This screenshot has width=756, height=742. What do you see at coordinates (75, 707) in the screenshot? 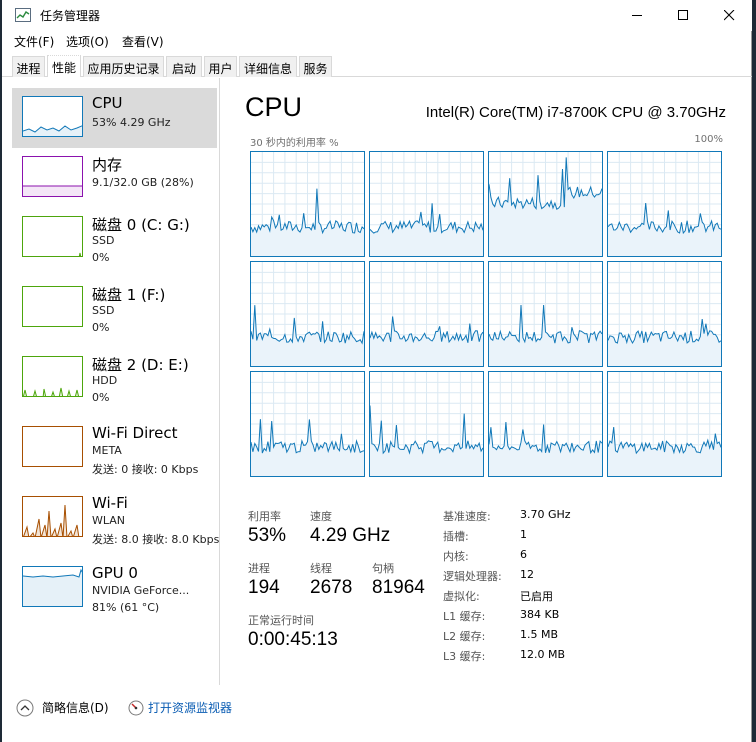
I see `less-details-link: 简略信息(D)` at bounding box center [75, 707].